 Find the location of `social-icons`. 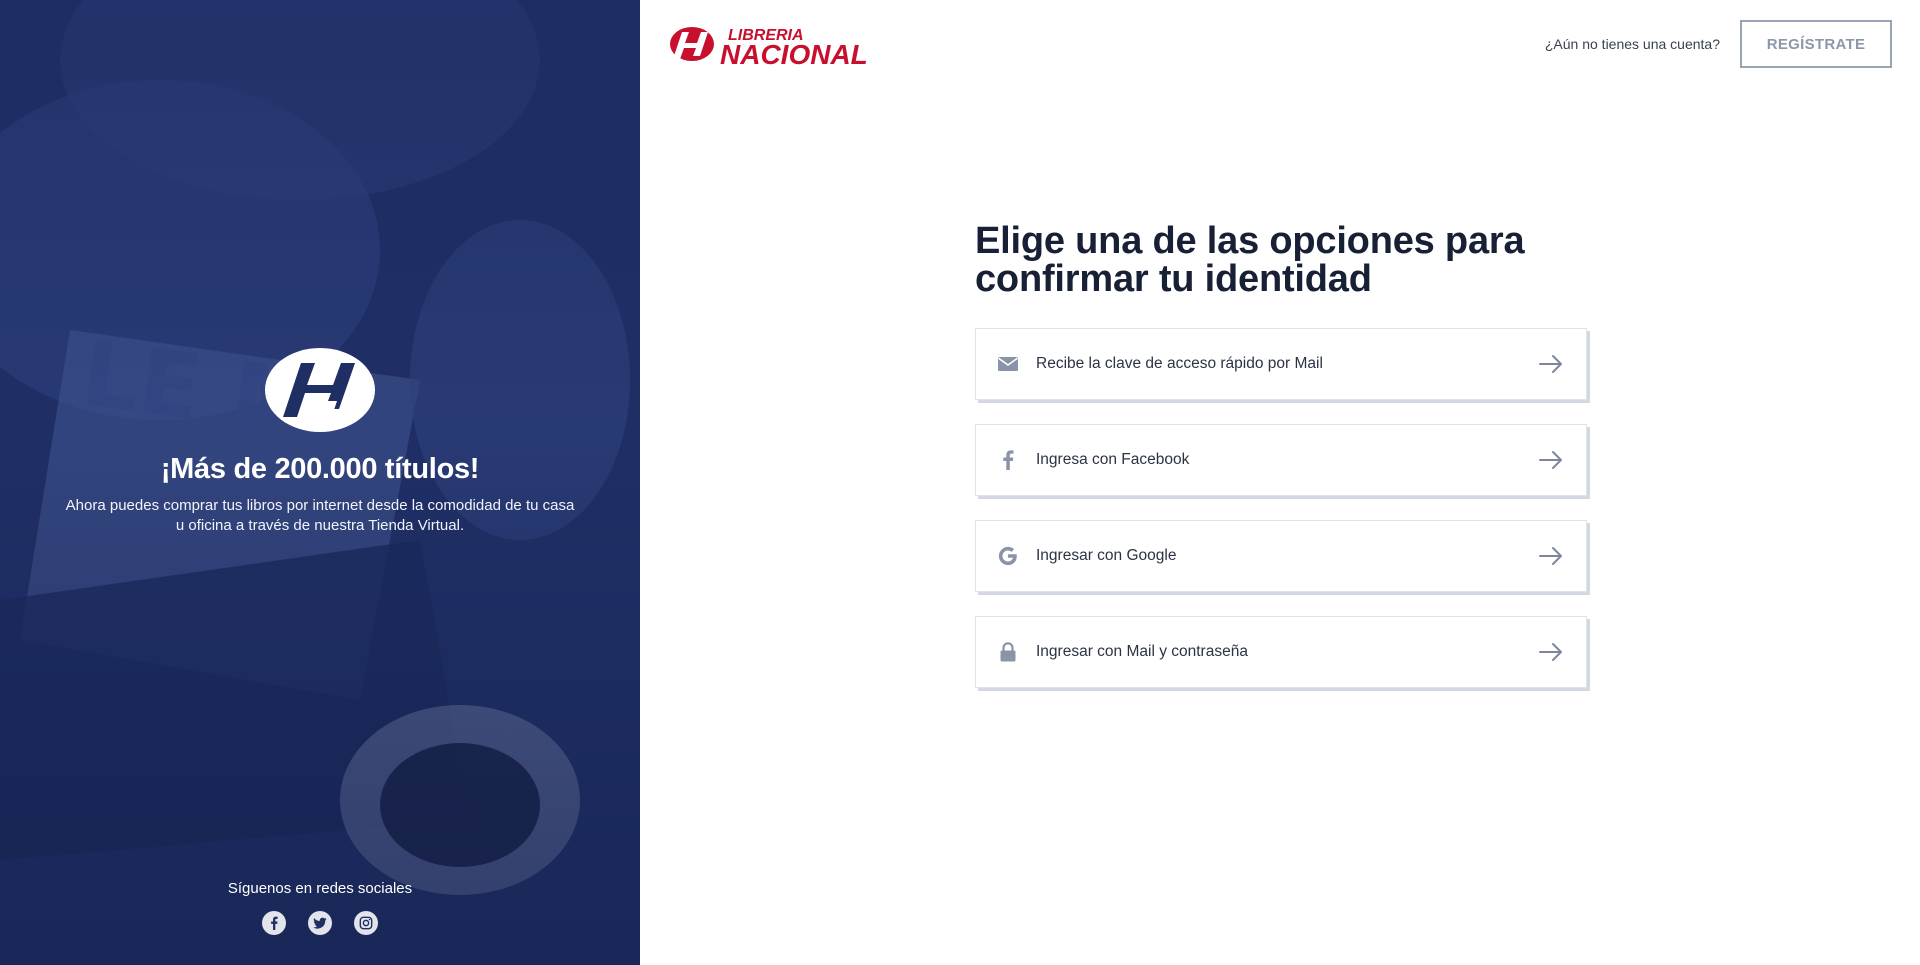

social-icons is located at coordinates (320, 923).